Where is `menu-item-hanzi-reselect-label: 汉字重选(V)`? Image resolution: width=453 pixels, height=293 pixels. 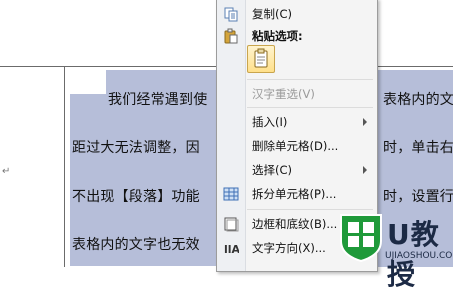
menu-item-hanzi-reselect-label: 汉字重选(V) is located at coordinates (283, 94).